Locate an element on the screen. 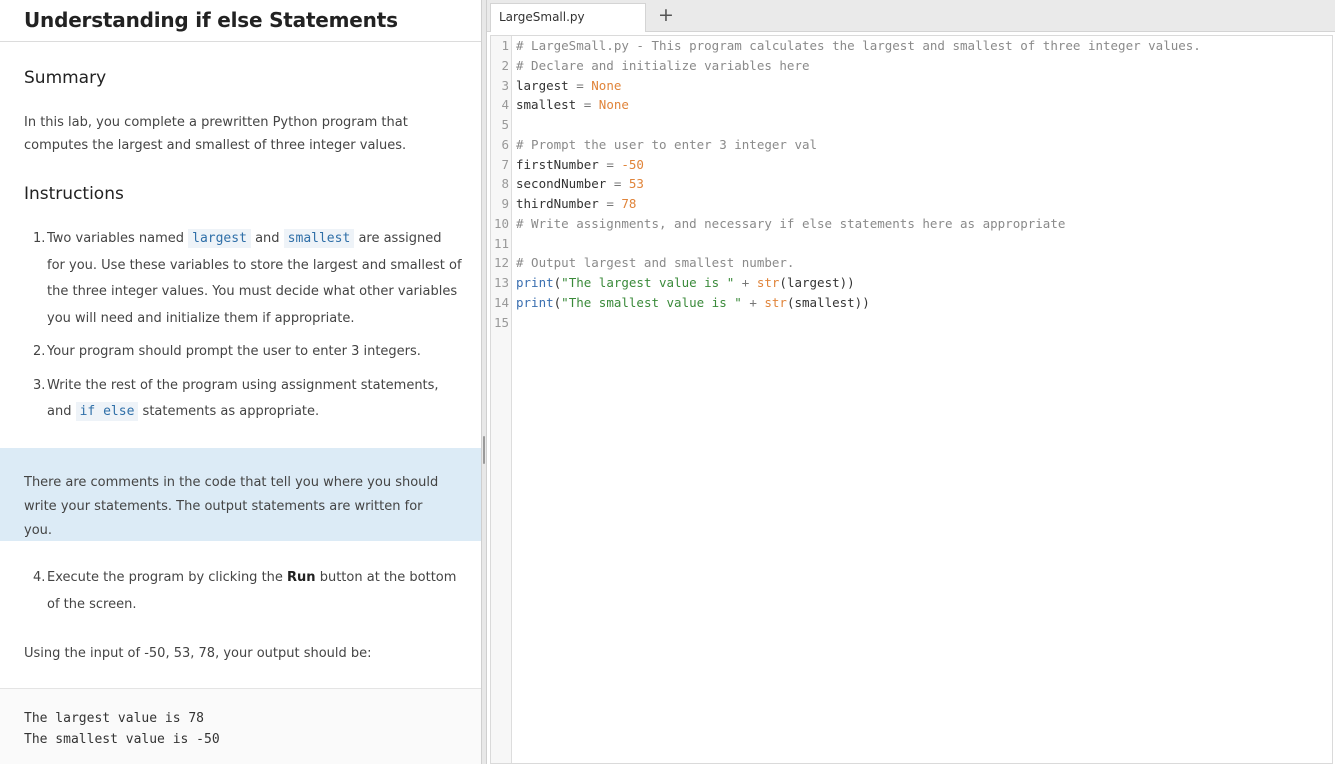 This screenshot has height=764, width=1335. line-number: 11 is located at coordinates (501, 243).